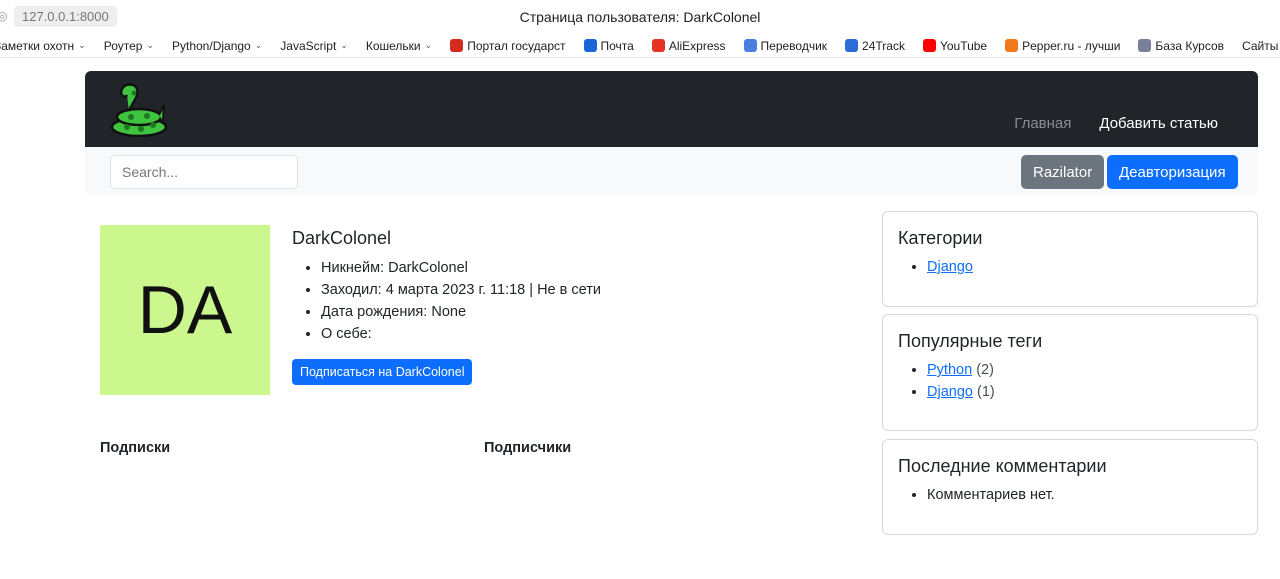 This screenshot has height=579, width=1280. What do you see at coordinates (950, 267) in the screenshot?
I see `category-link: Django` at bounding box center [950, 267].